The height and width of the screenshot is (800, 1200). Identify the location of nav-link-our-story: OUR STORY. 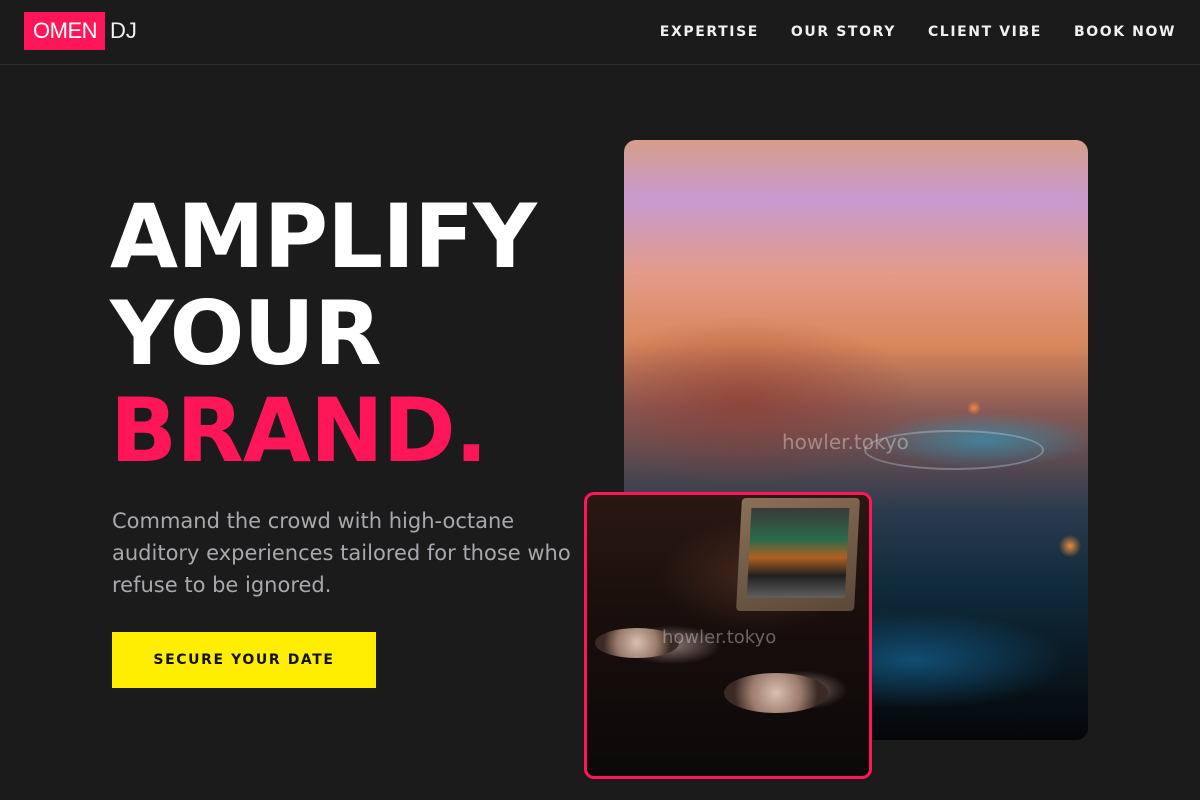
(843, 32).